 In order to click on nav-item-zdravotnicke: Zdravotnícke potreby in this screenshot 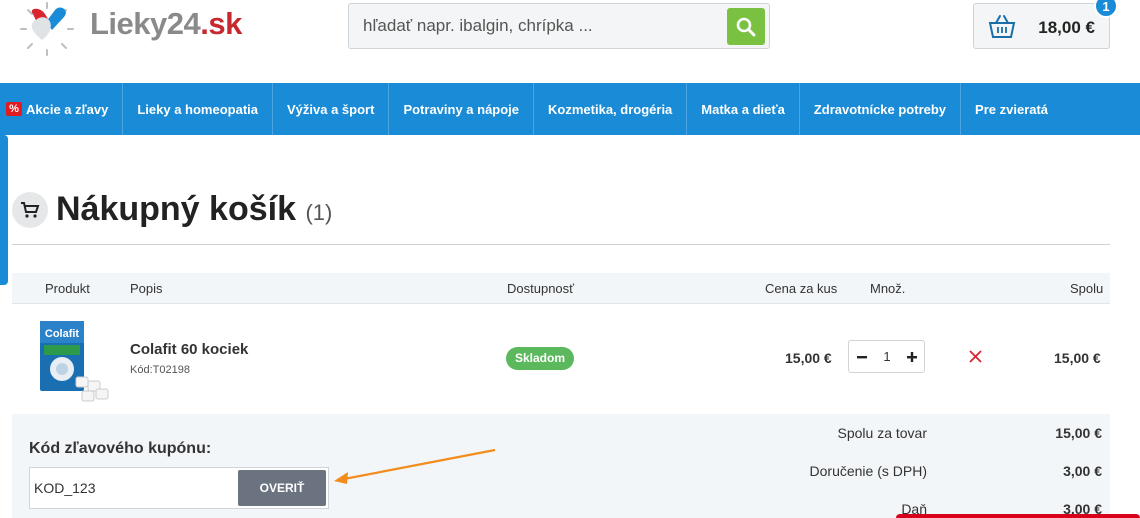, I will do `click(881, 109)`.